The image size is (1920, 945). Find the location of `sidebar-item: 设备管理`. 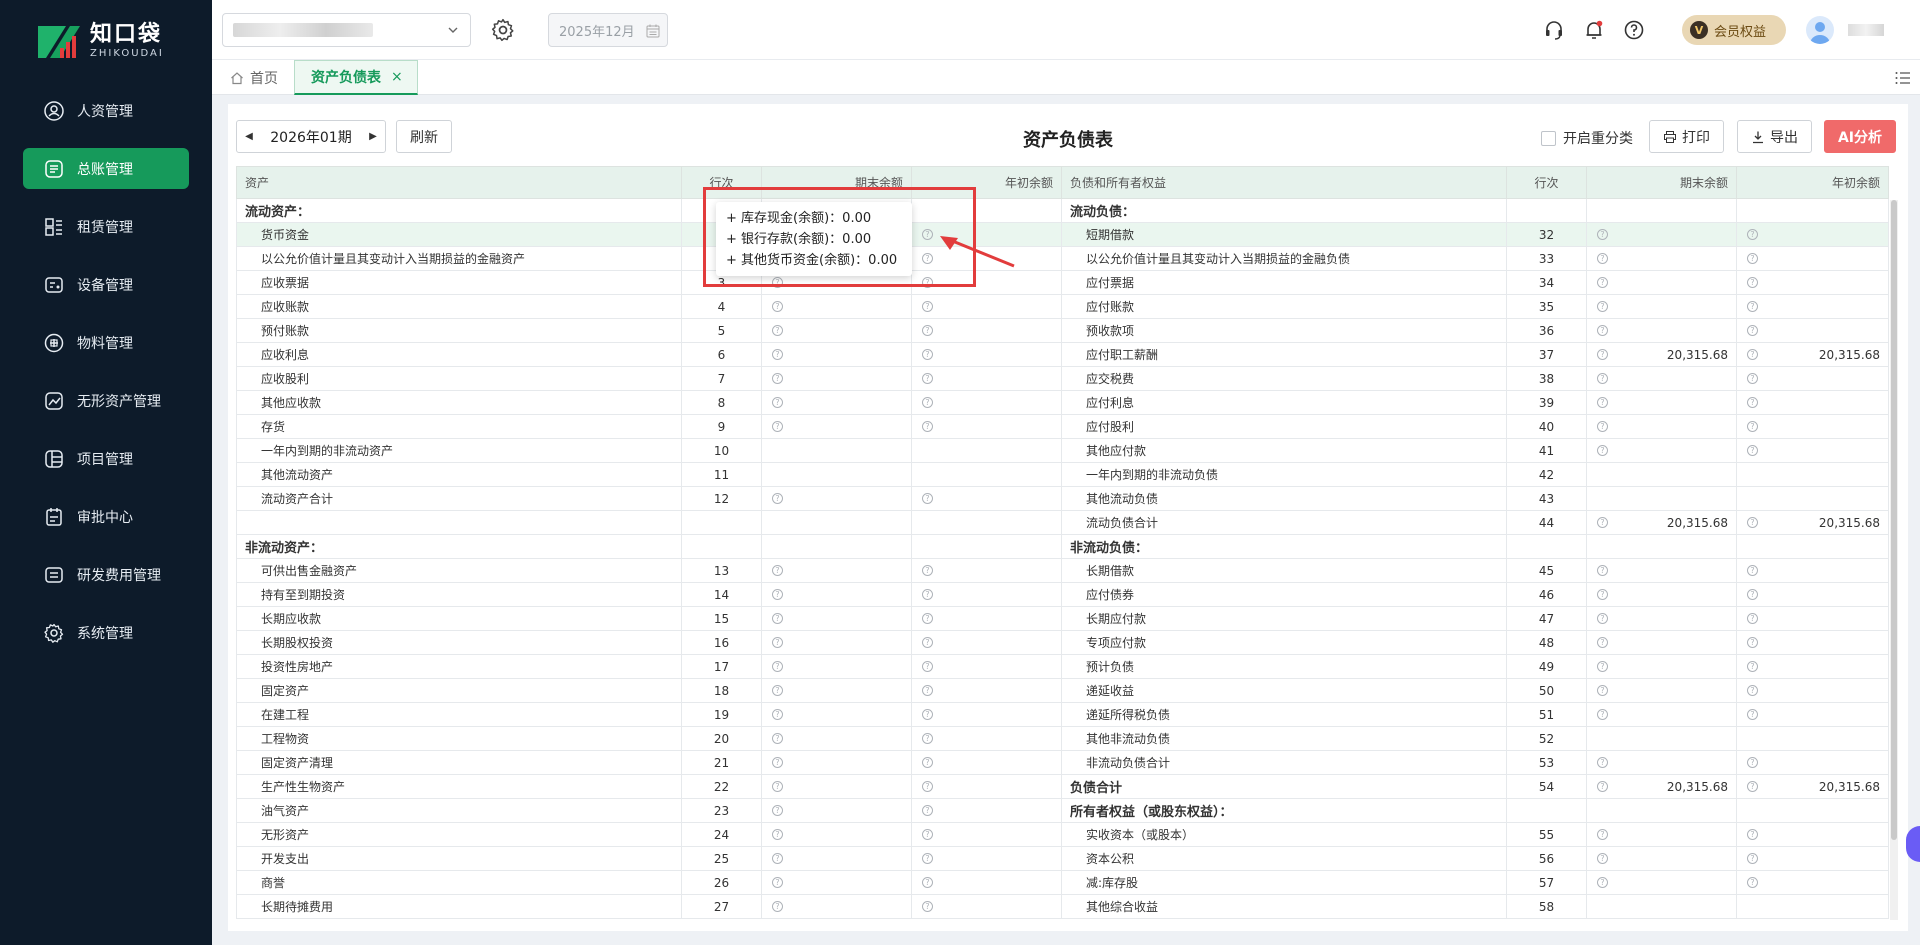

sidebar-item: 设备管理 is located at coordinates (106, 284).